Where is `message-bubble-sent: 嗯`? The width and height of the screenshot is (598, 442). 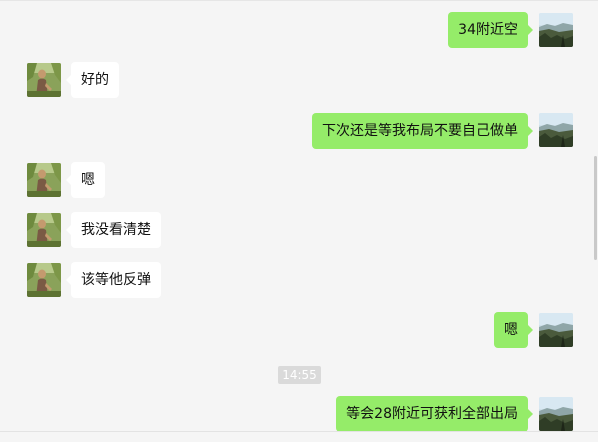
message-bubble-sent: 嗯 is located at coordinates (513, 330).